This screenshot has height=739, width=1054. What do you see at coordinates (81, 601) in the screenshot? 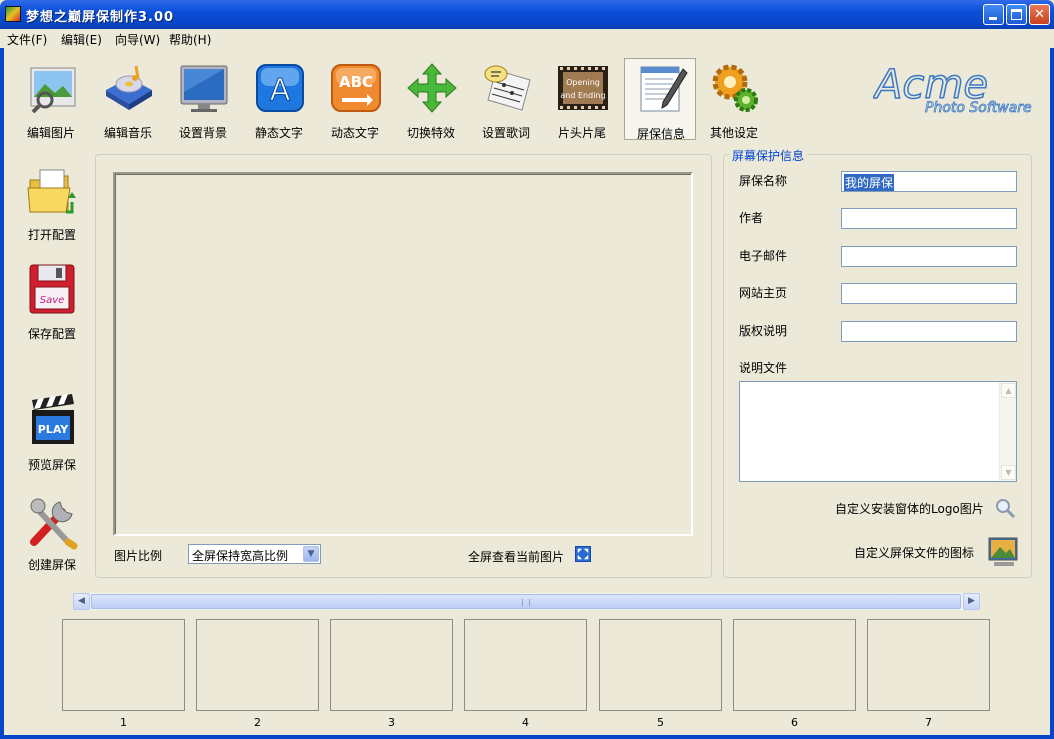
I see `scroll-left-icon: ◀` at bounding box center [81, 601].